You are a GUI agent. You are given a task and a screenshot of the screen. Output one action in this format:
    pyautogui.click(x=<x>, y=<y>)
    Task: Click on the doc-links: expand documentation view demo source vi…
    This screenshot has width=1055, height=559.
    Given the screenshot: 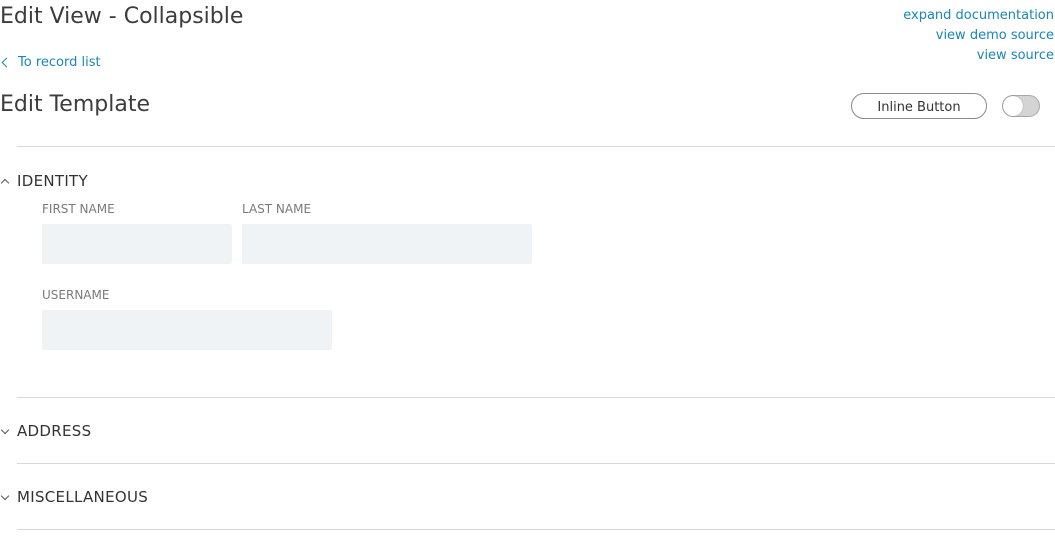 What is the action you would take?
    pyautogui.click(x=978, y=36)
    